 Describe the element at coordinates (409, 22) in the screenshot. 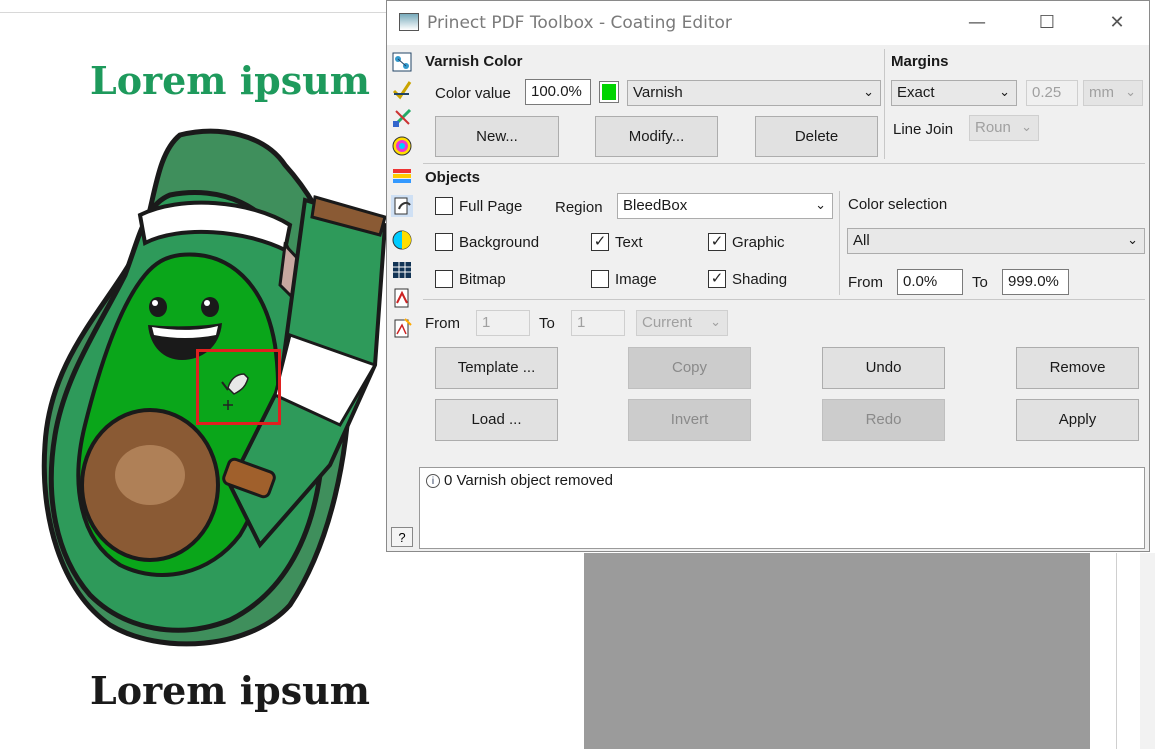

I see `app-icon` at that location.